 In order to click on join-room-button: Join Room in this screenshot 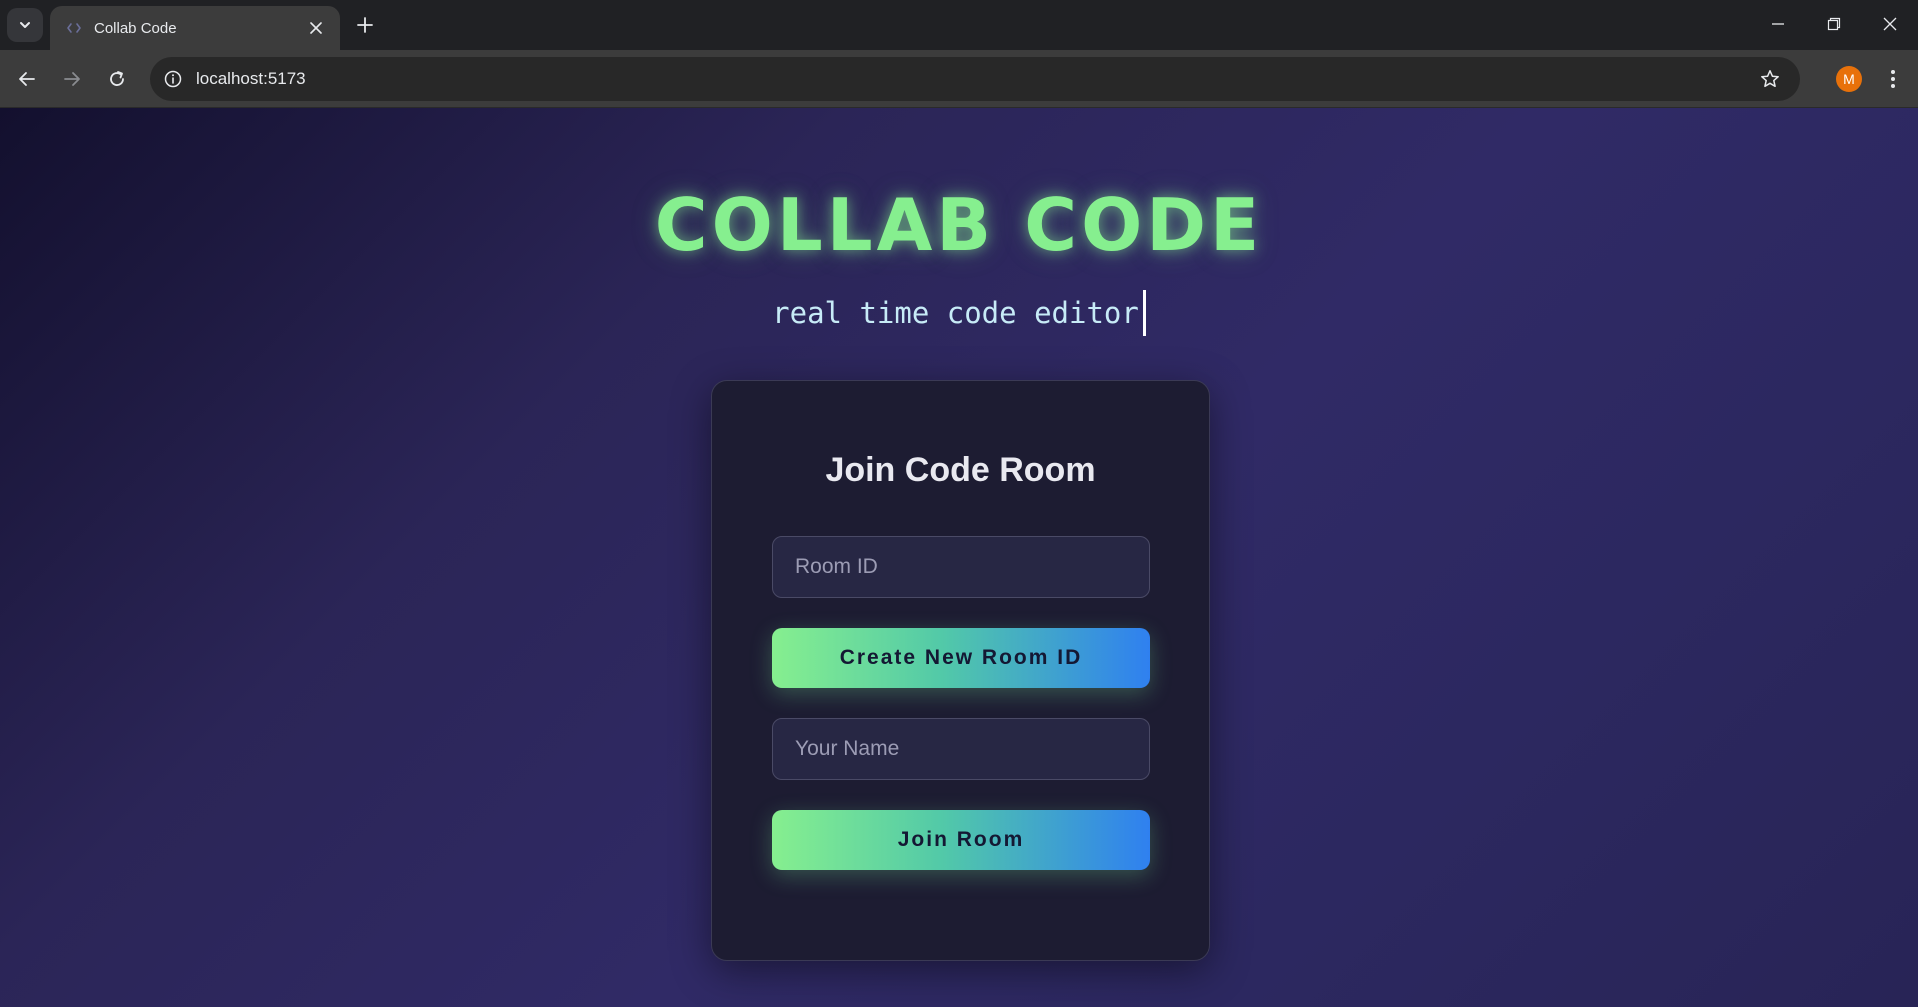, I will do `click(961, 840)`.